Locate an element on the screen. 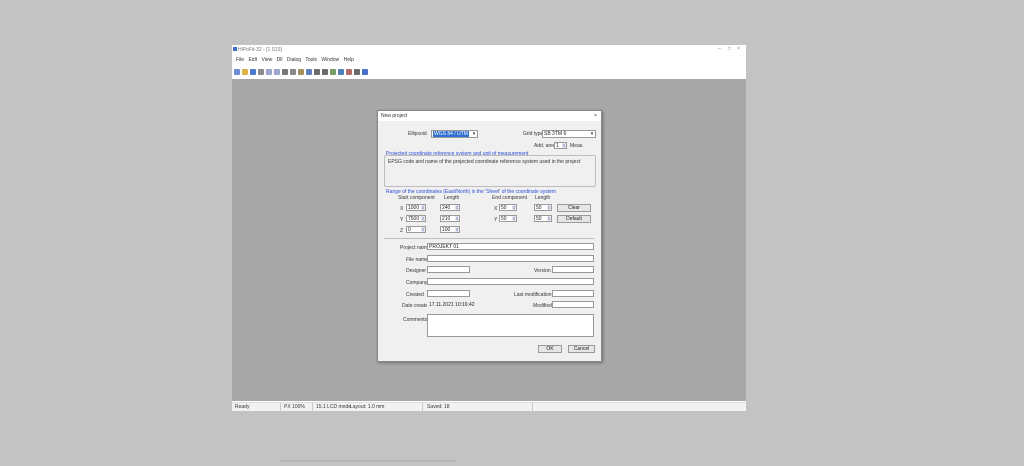 The width and height of the screenshot is (1024, 466). created-label: Created is located at coordinates (415, 295).